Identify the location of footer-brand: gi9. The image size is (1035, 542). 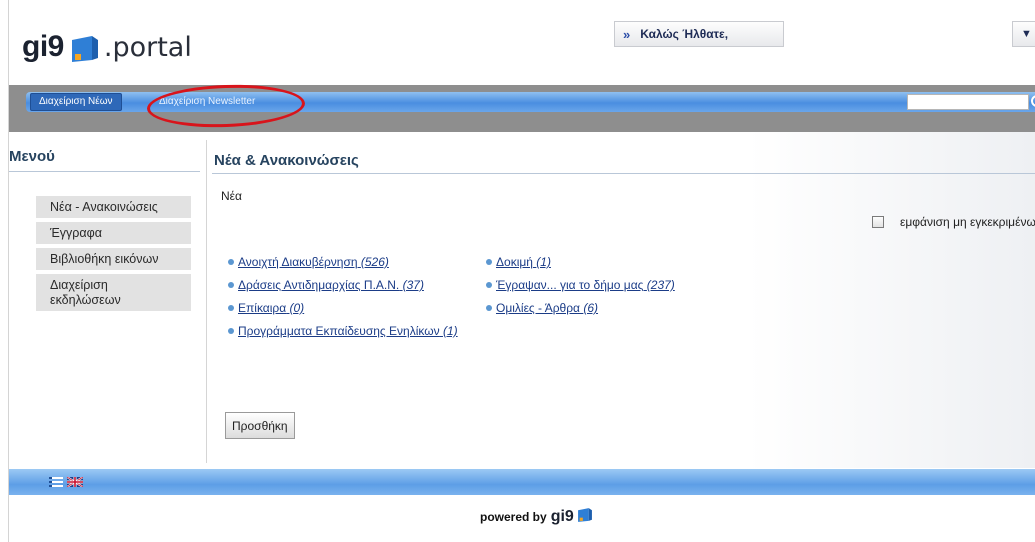
(562, 516).